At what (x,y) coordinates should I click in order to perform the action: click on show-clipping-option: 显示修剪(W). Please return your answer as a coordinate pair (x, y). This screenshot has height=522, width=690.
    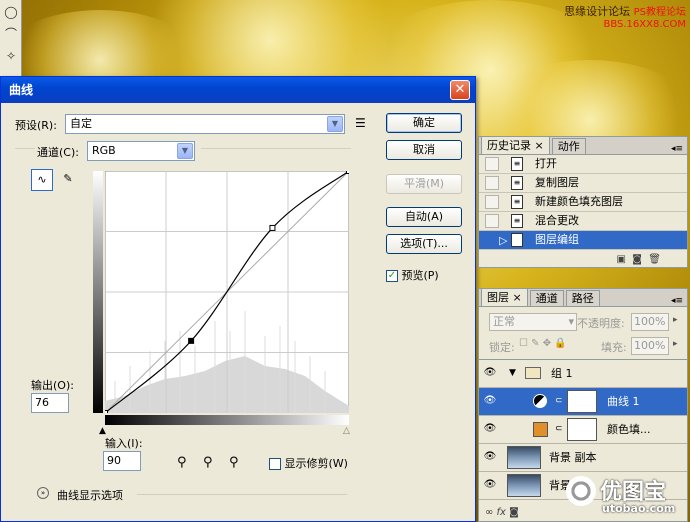
    Looking at the image, I should click on (308, 463).